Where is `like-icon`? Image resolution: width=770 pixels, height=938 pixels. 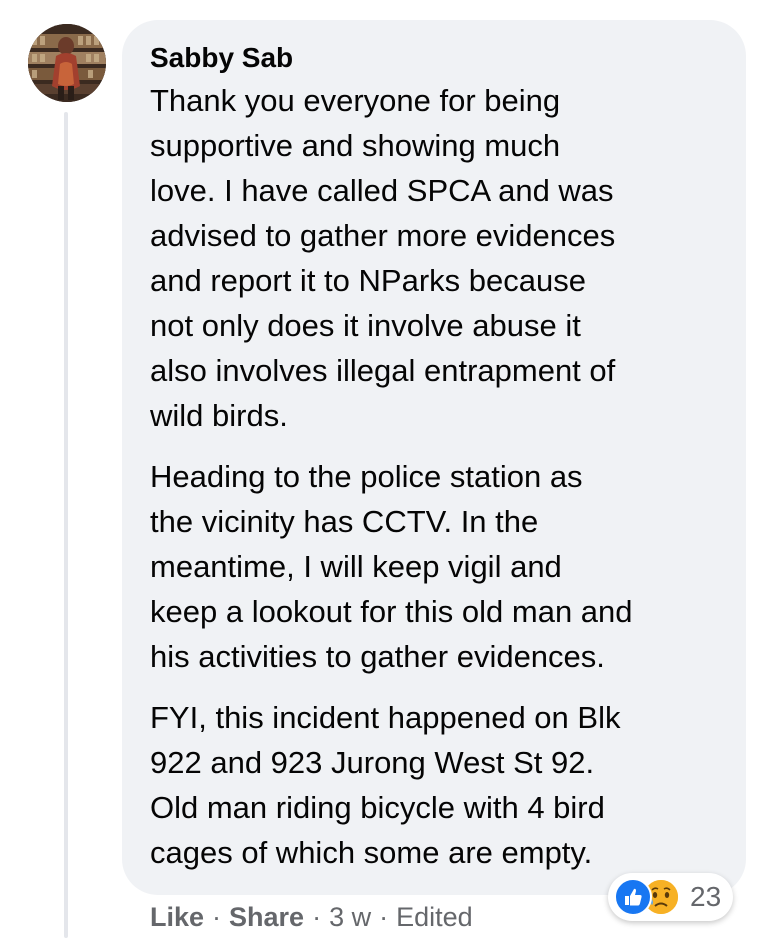
like-icon is located at coordinates (633, 897).